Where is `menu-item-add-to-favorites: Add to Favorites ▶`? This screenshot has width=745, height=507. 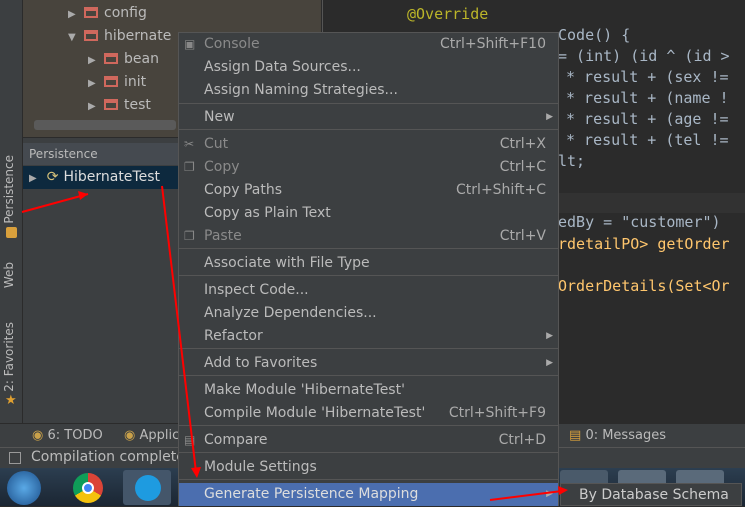
menu-item-add-to-favorites: Add to Favorites ▶ is located at coordinates (368, 363).